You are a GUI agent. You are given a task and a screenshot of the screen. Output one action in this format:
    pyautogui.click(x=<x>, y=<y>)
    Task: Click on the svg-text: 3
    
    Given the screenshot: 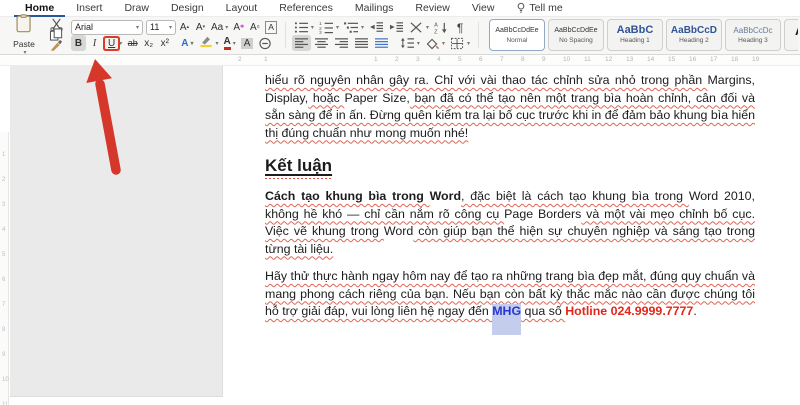 What is the action you would take?
    pyautogui.click(x=320, y=32)
    